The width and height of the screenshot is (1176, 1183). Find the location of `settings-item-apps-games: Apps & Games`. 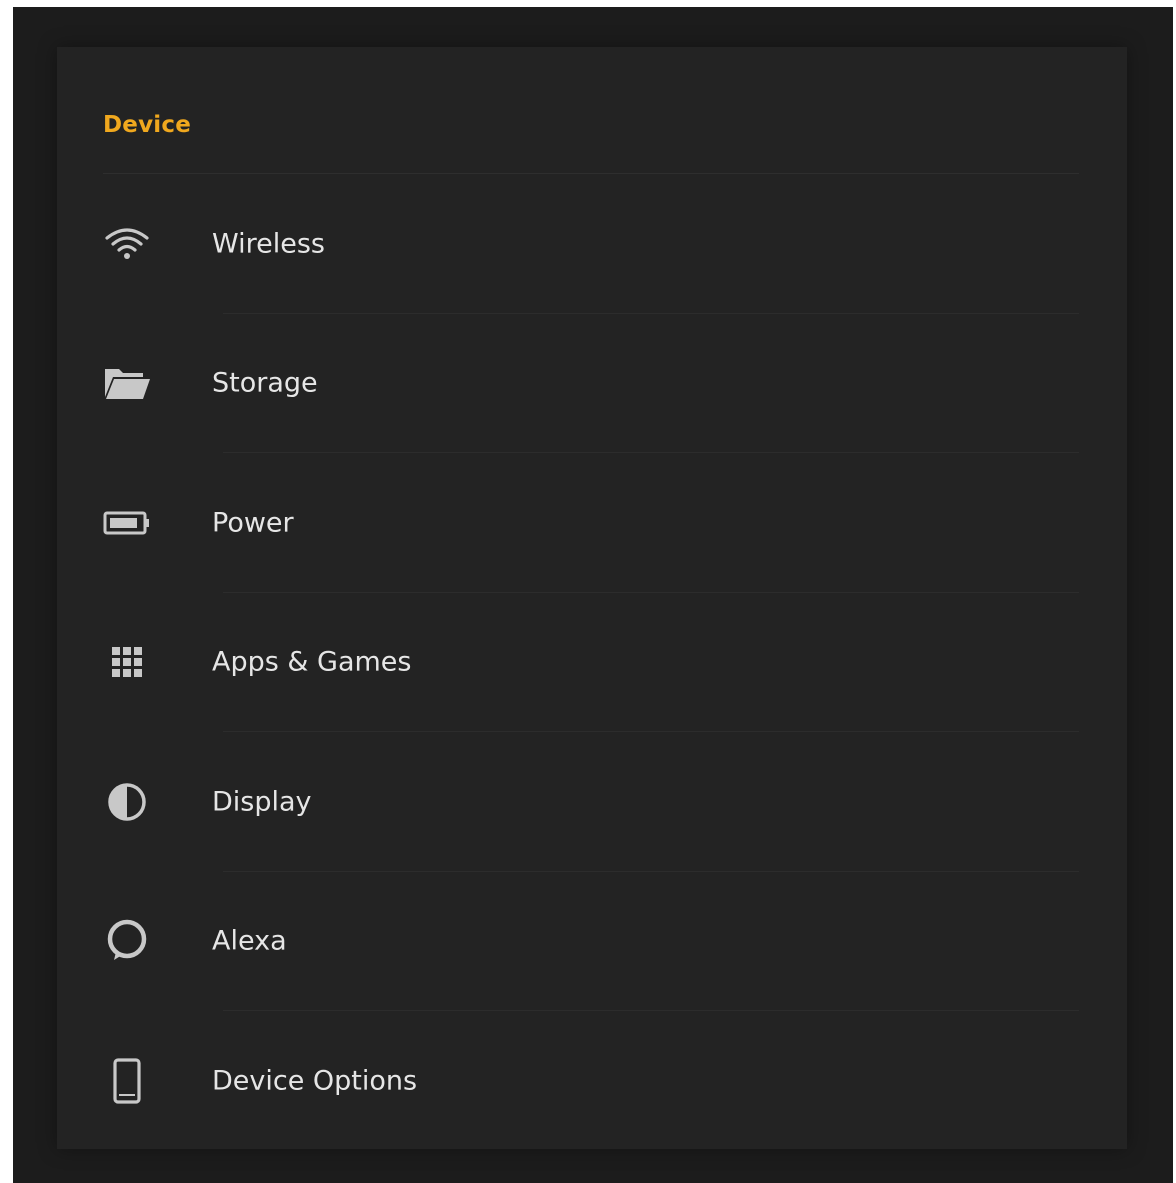

settings-item-apps-games: Apps & Games is located at coordinates (592, 662).